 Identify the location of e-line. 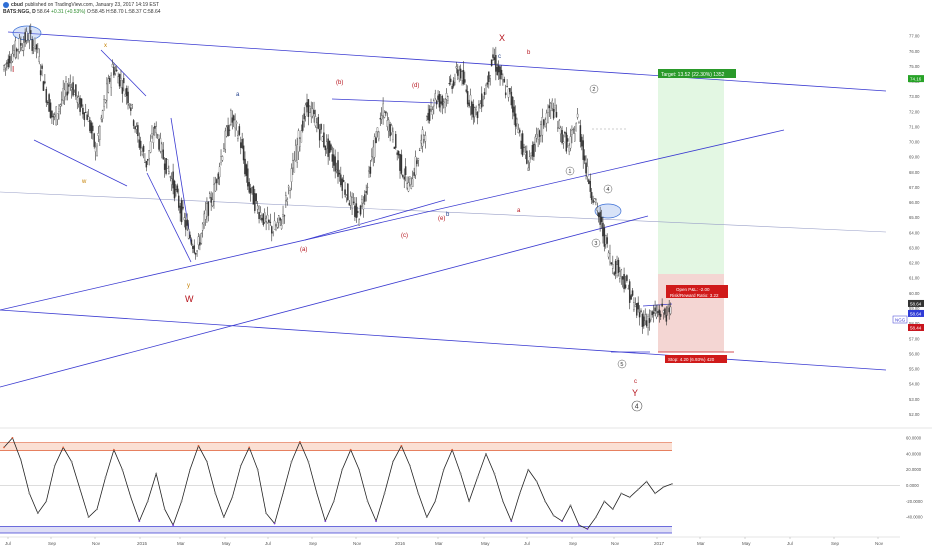
(375, 220).